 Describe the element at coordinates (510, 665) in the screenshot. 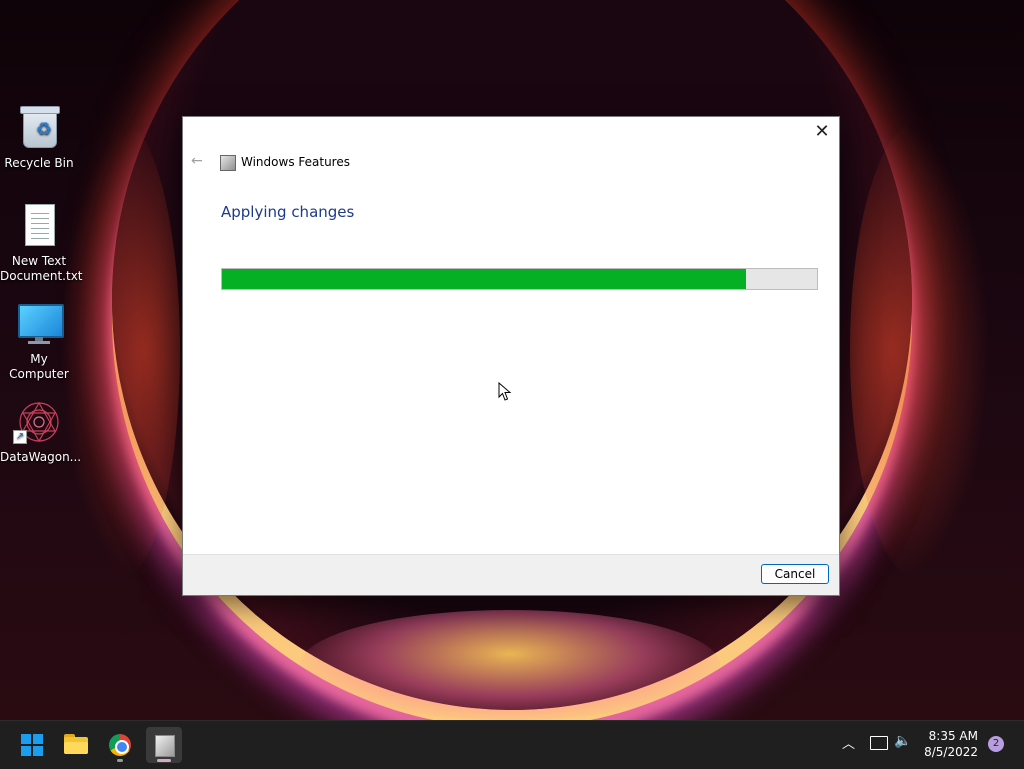

I see `wallpaper-glow-bottom` at that location.